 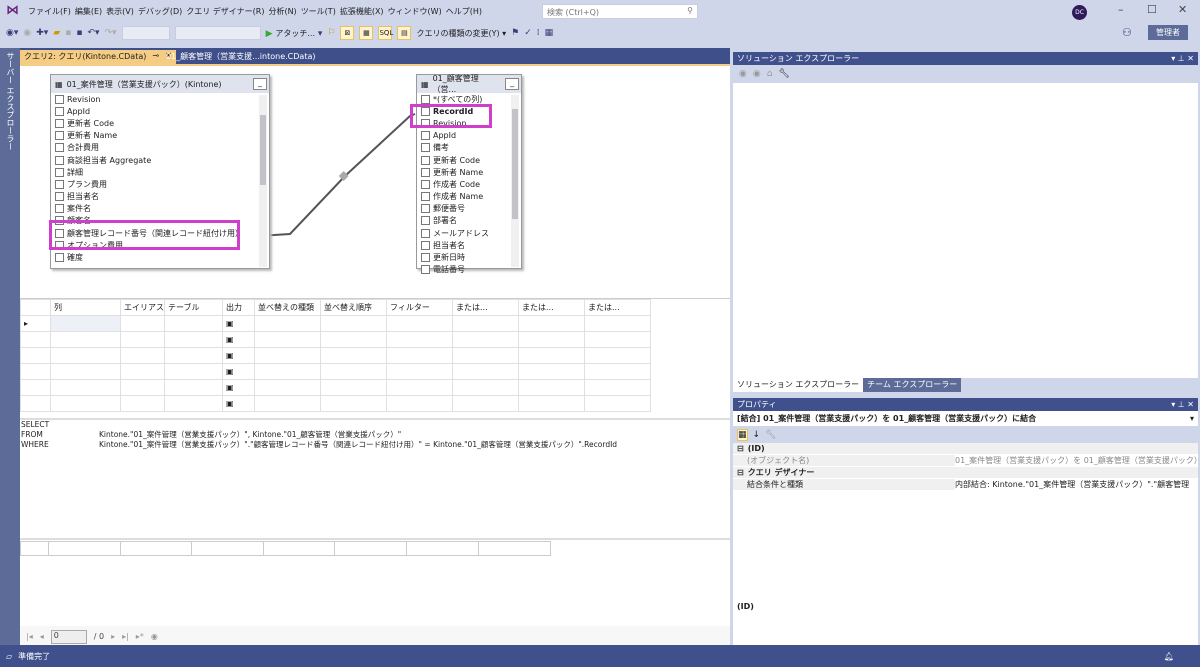 I want to click on notification-icon: 🔔︎, so click(x=1169, y=656).